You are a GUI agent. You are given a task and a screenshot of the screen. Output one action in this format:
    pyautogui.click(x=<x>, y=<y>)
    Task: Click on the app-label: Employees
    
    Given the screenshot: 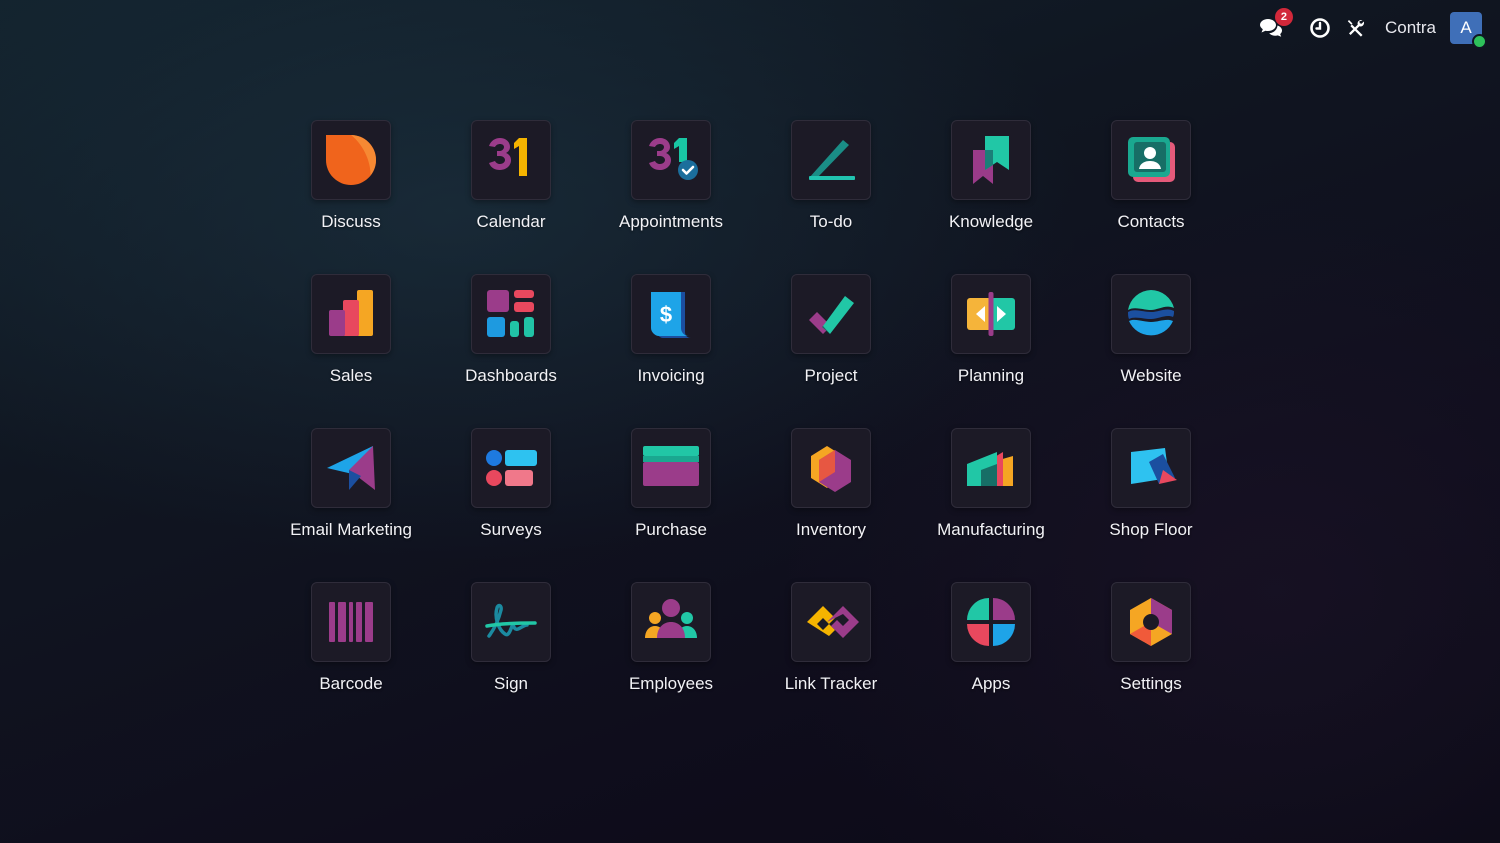 What is the action you would take?
    pyautogui.click(x=671, y=683)
    